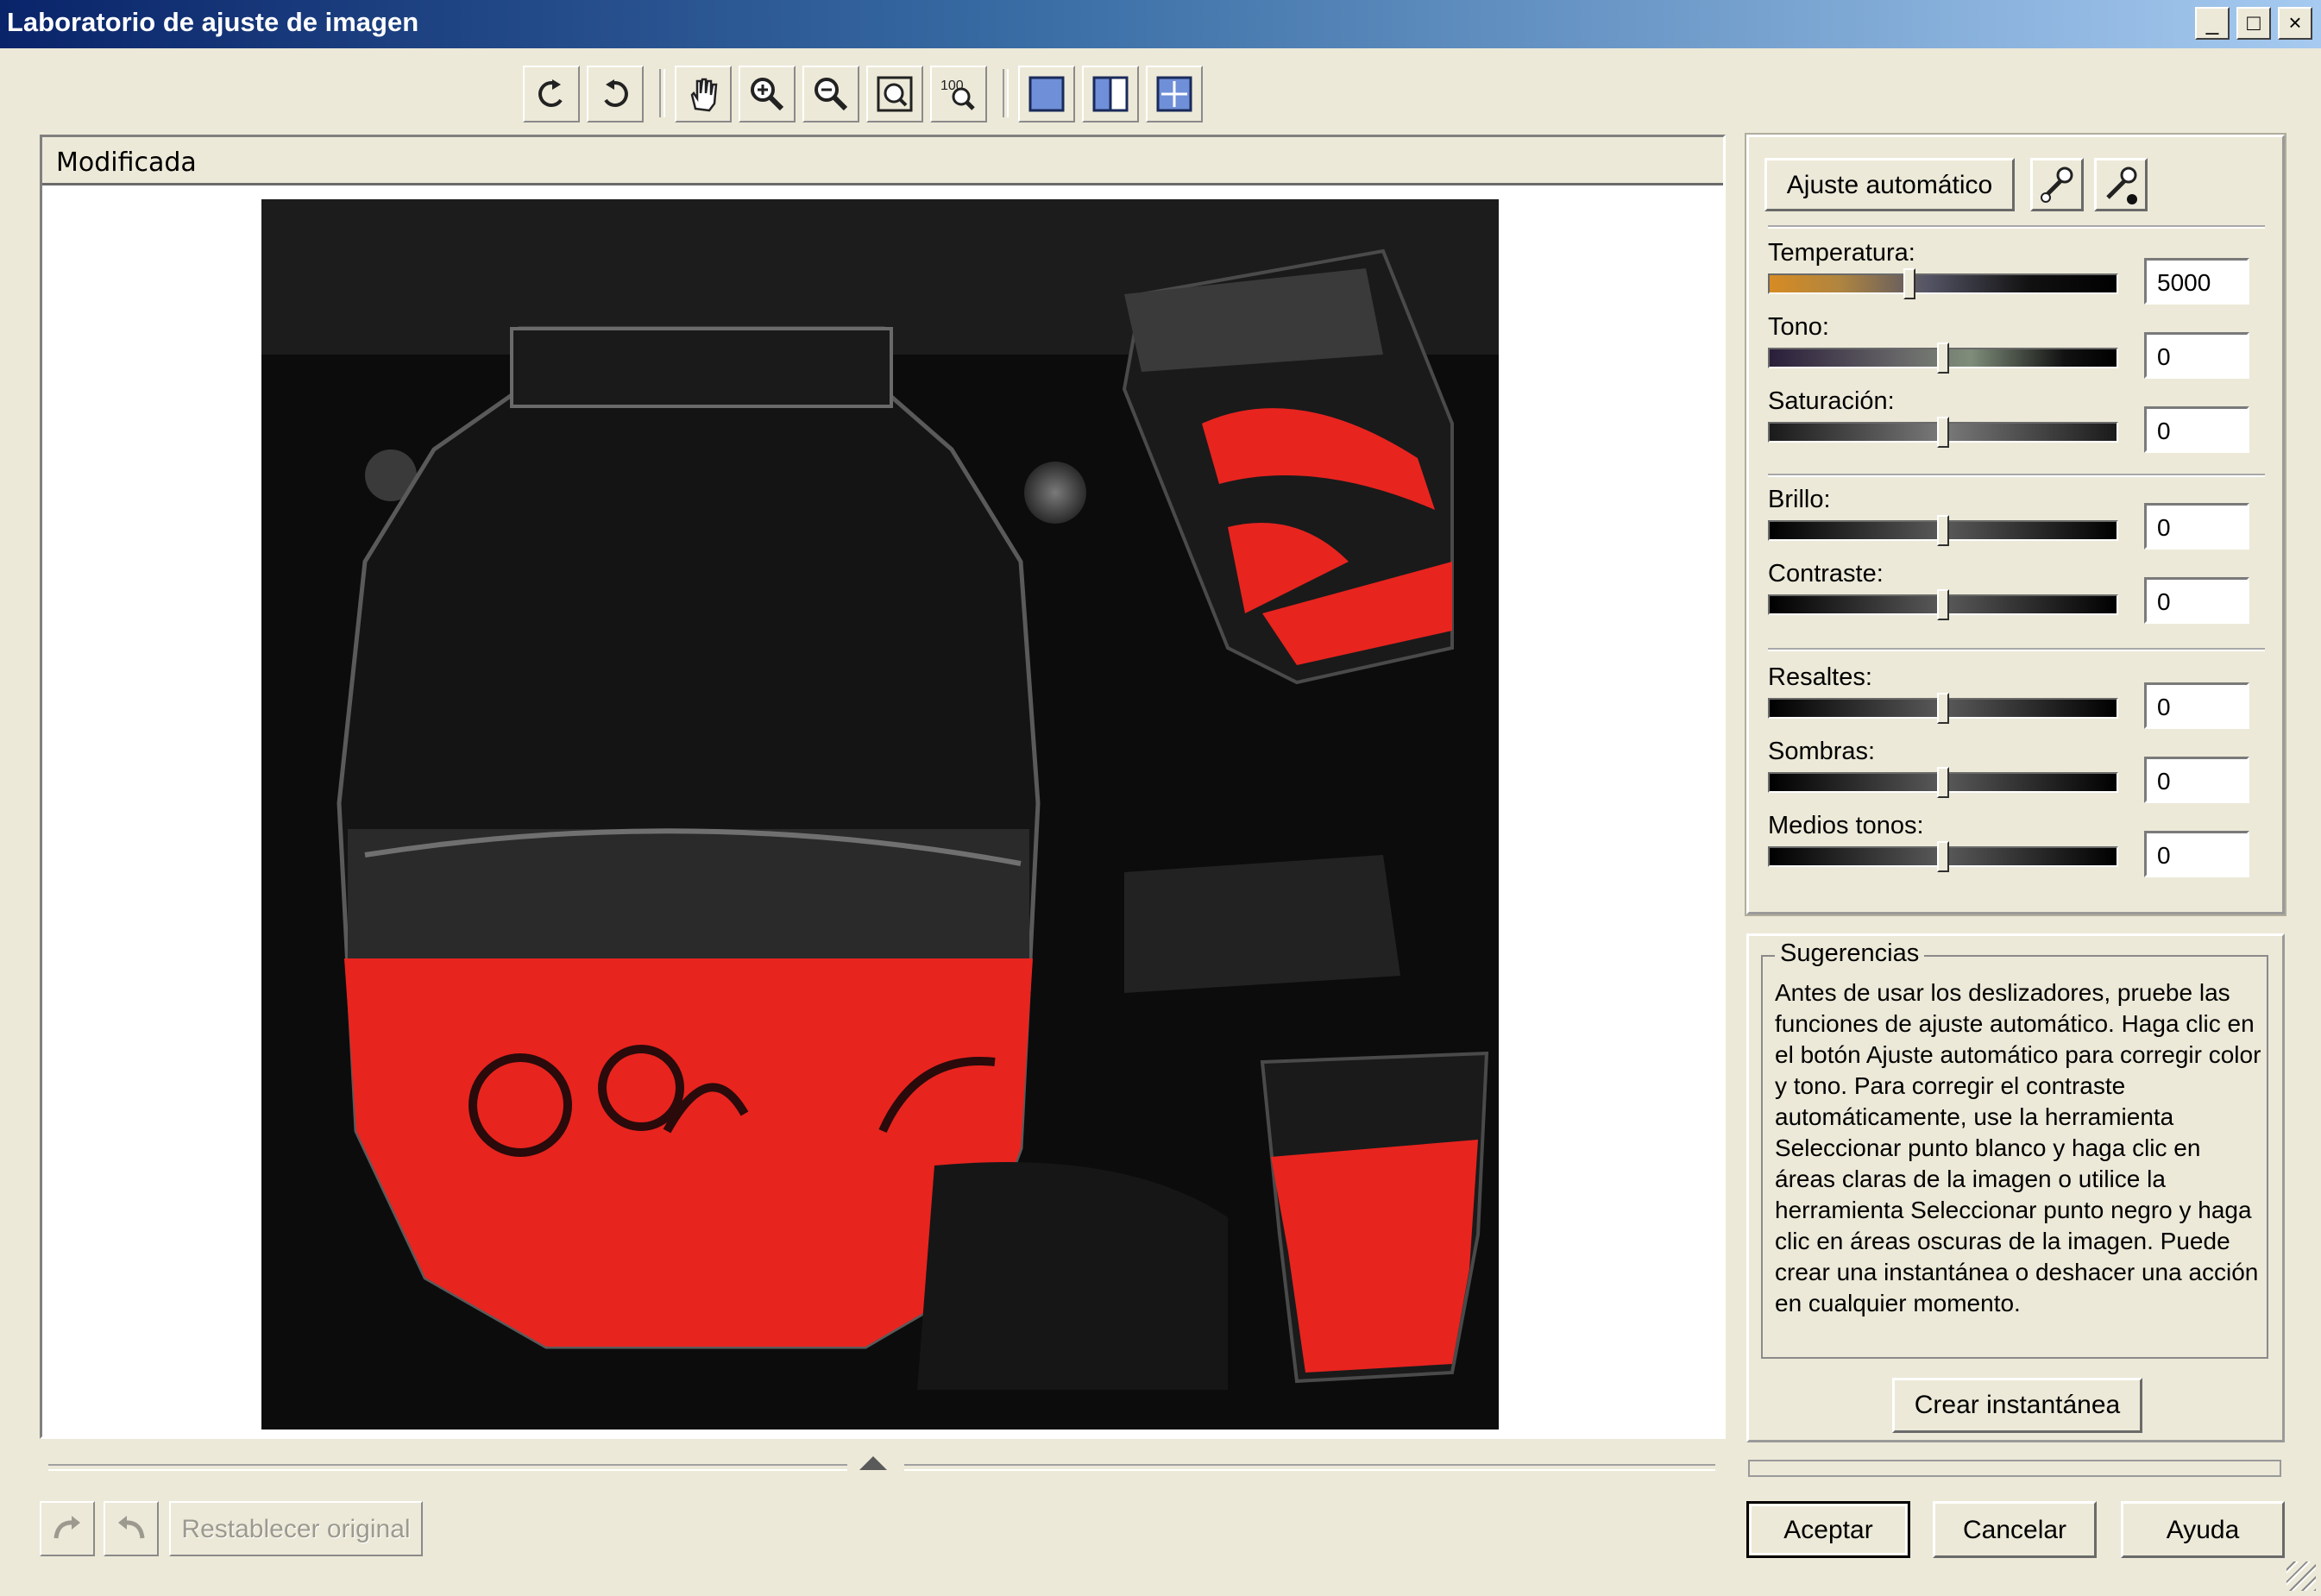 The width and height of the screenshot is (2321, 1596). I want to click on midtones-label: Medios tonos:, so click(1846, 825).